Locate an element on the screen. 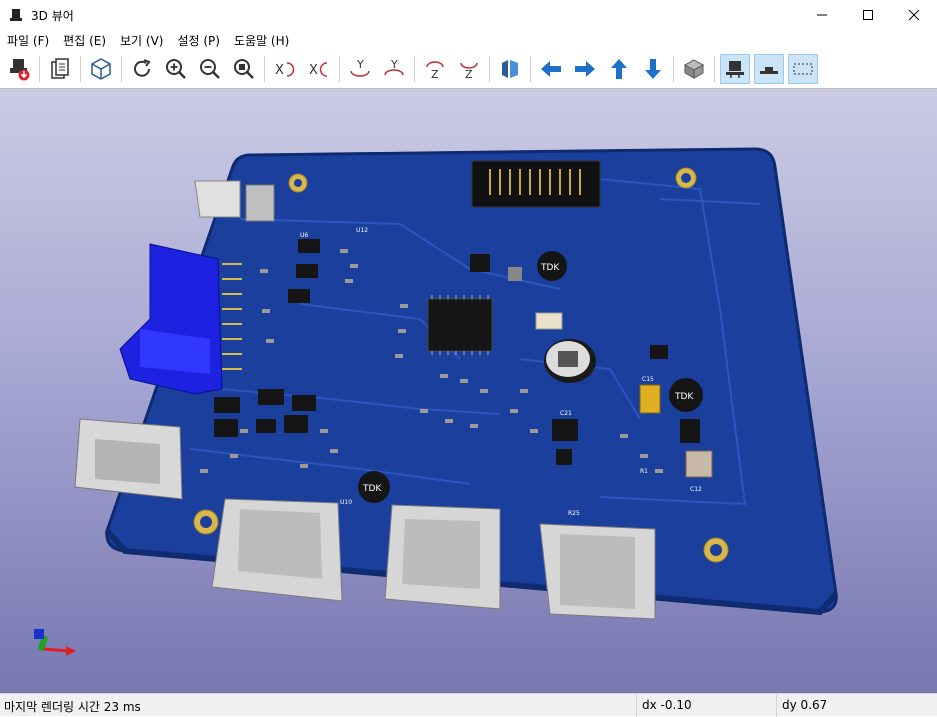 The image size is (937, 717). rotate-y-ccw-button: Y is located at coordinates (394, 69).